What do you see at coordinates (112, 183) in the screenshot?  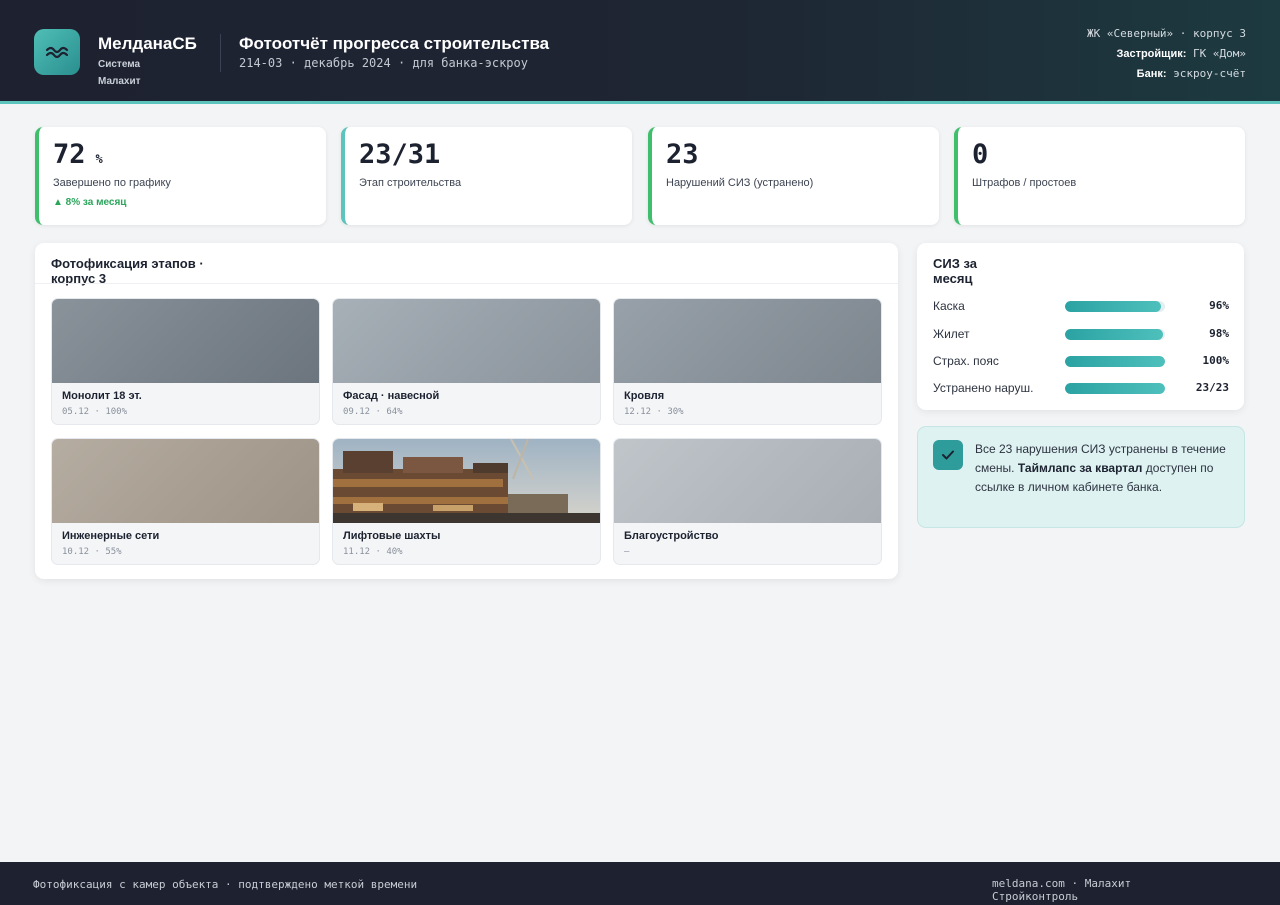 I see `kpi-label: Завершено по графику` at bounding box center [112, 183].